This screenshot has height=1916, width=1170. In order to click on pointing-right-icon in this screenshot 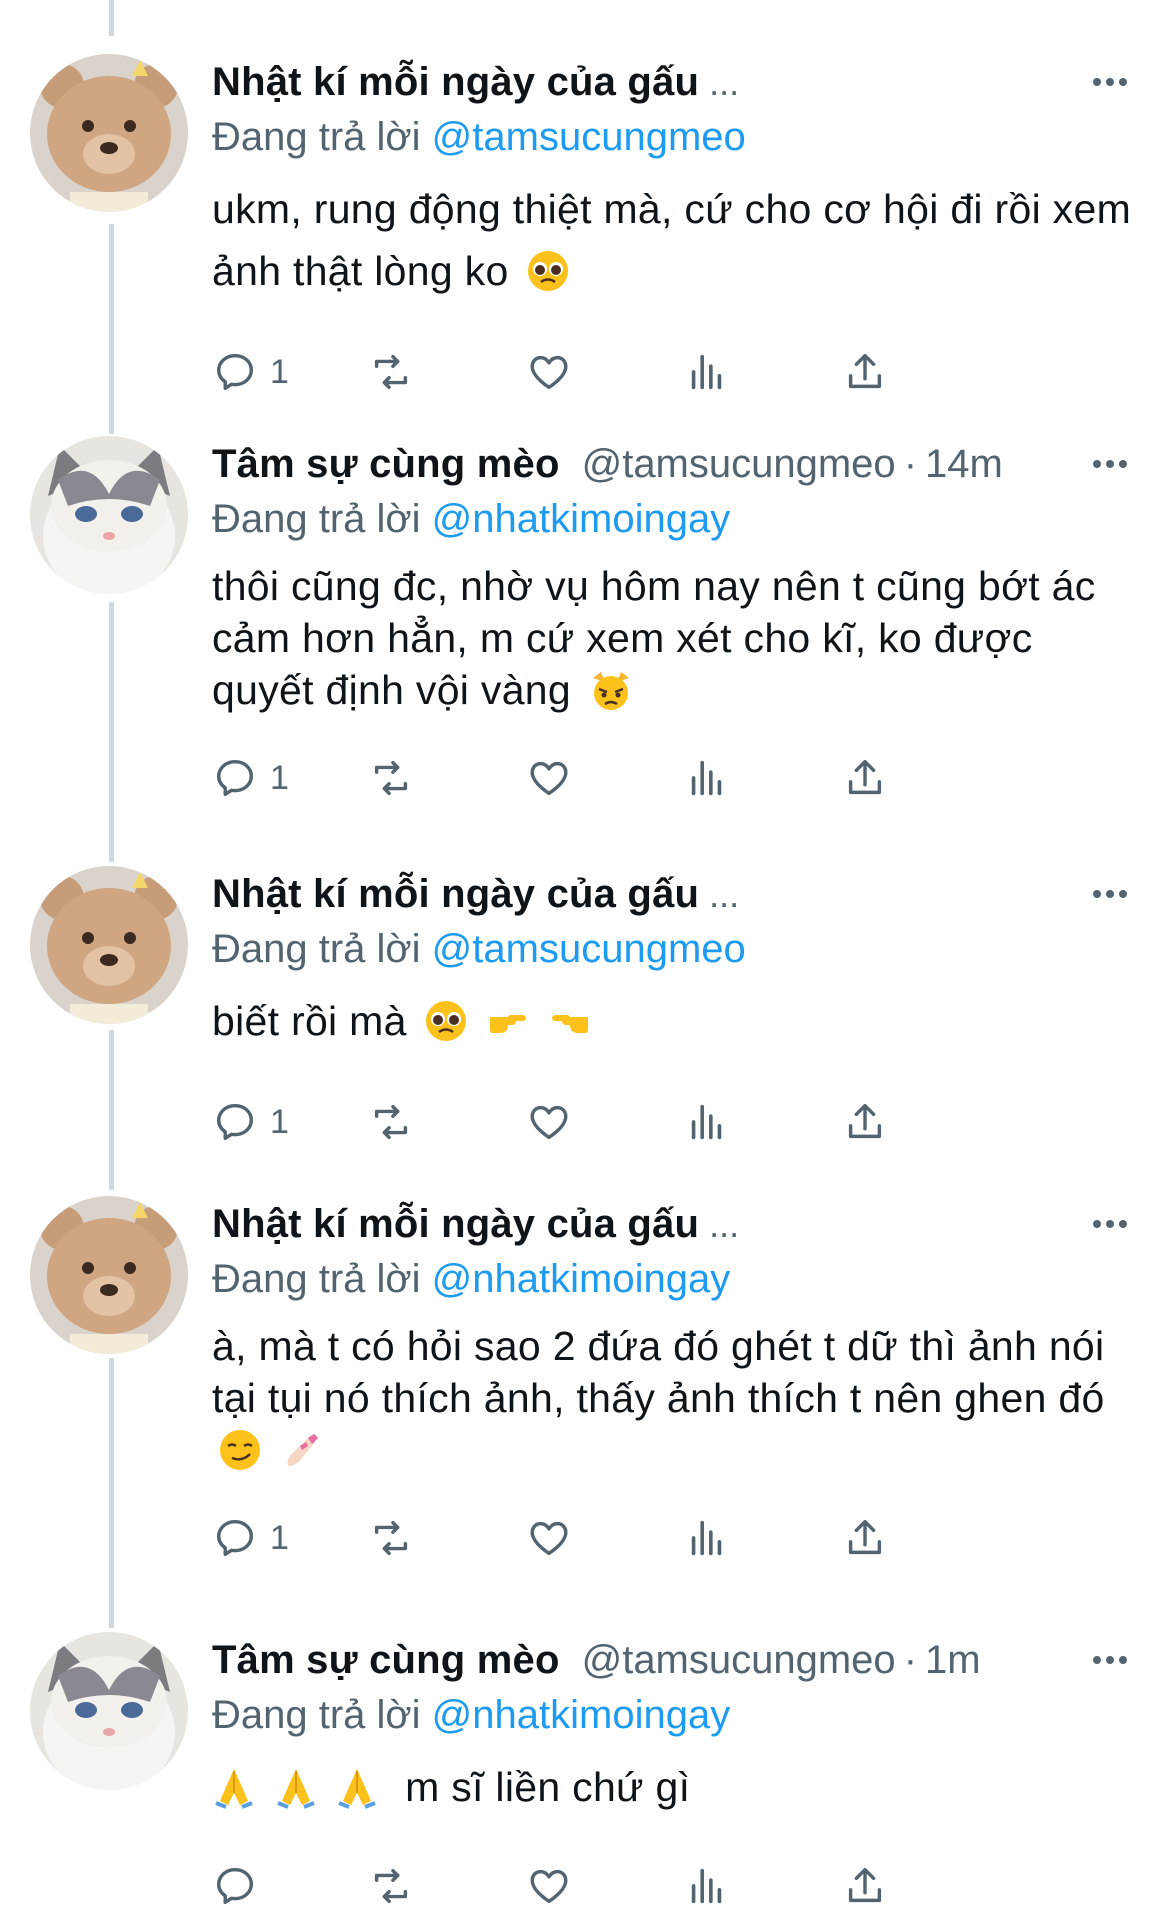, I will do `click(508, 1021)`.